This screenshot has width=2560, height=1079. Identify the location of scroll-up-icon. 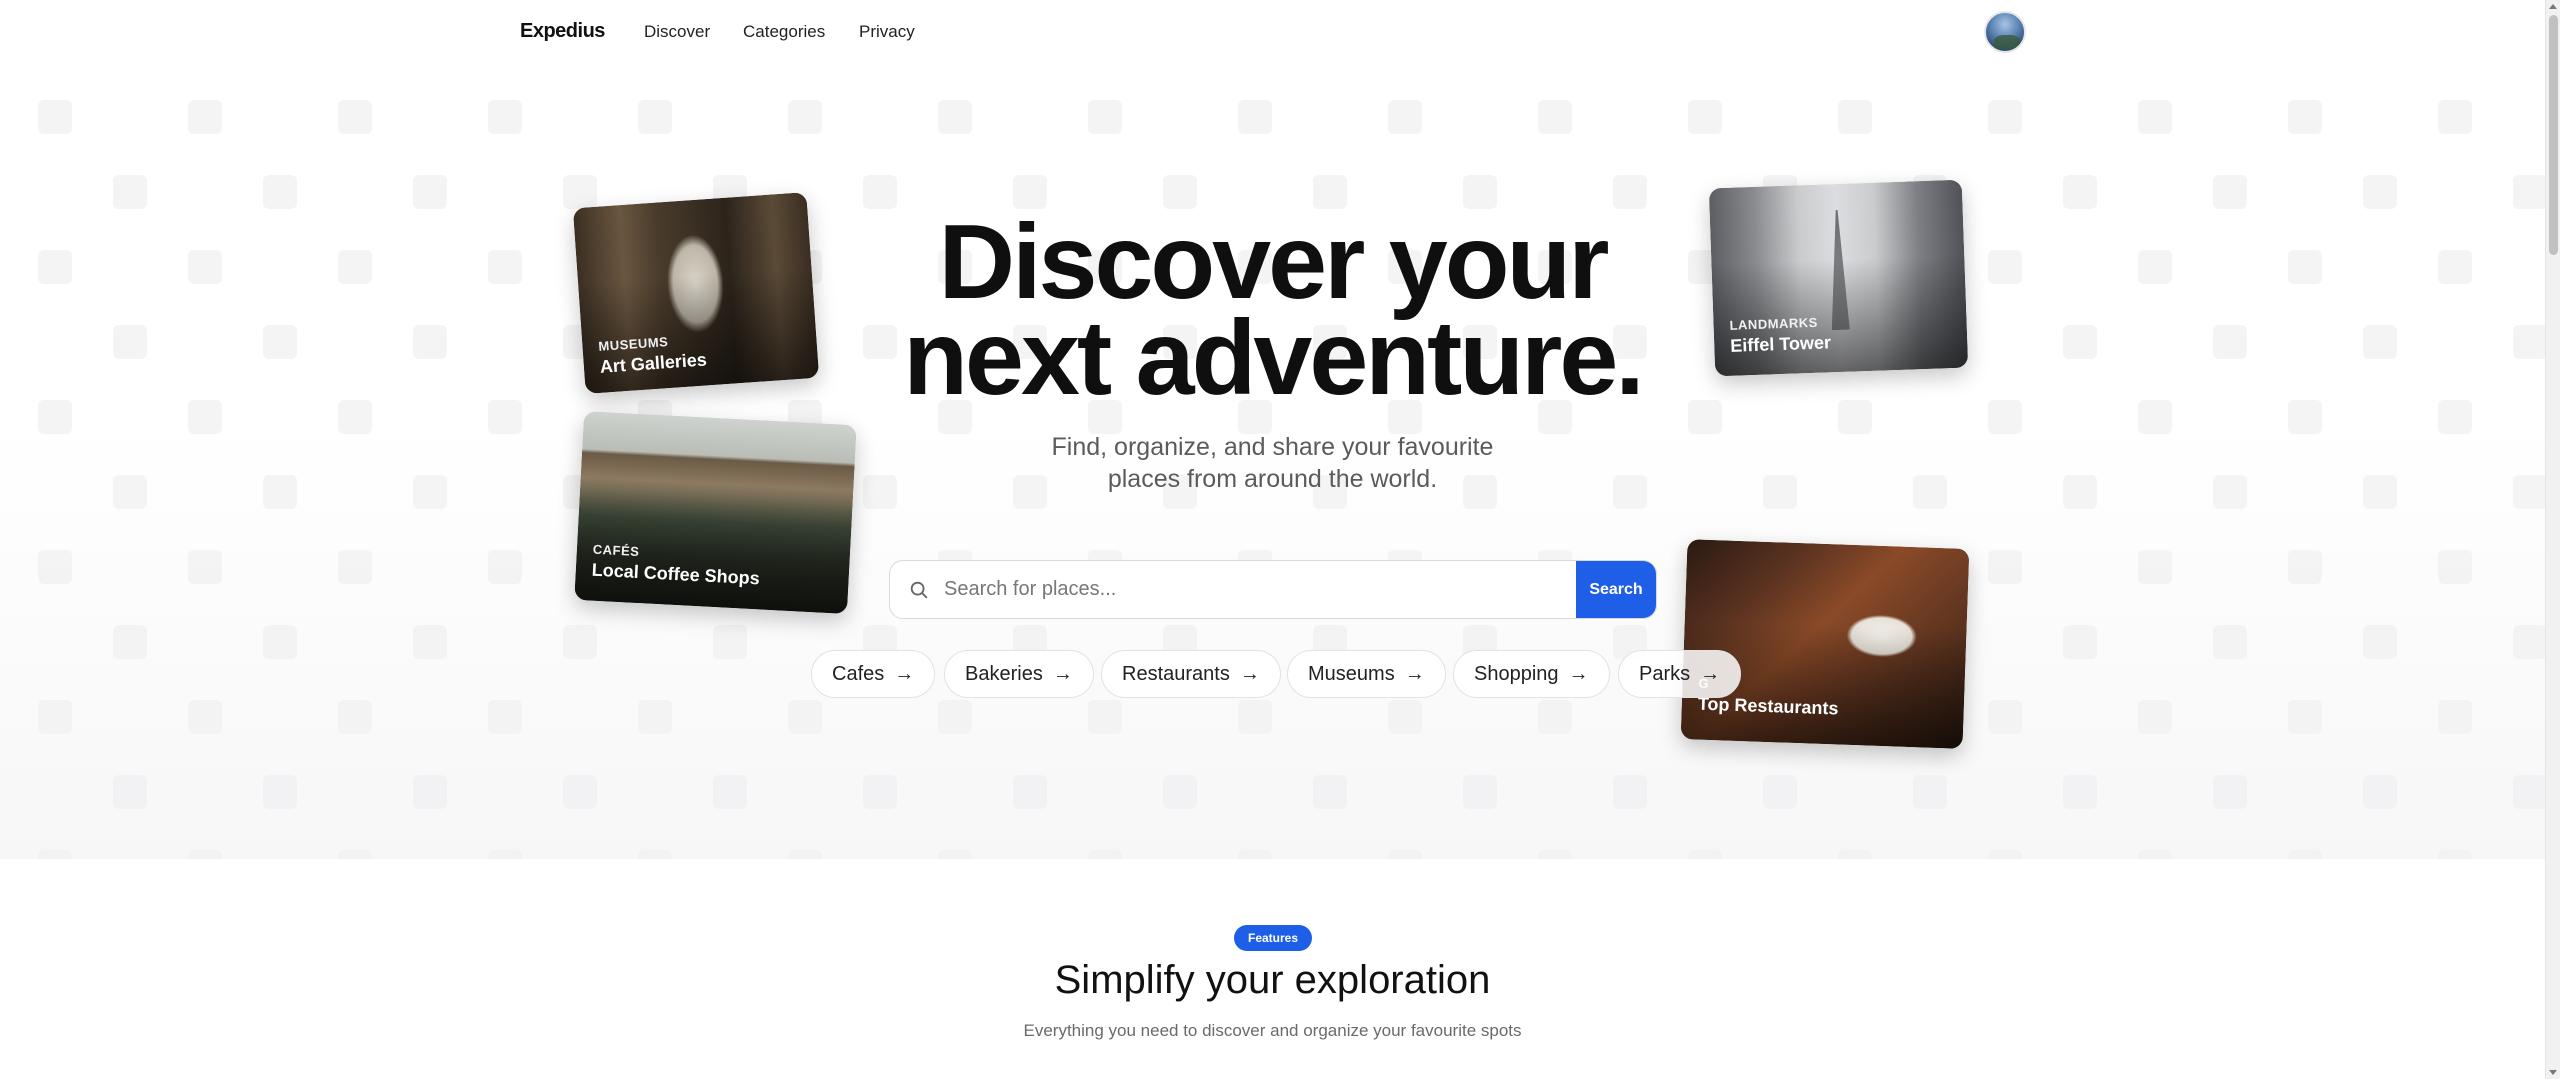
(2553, 6).